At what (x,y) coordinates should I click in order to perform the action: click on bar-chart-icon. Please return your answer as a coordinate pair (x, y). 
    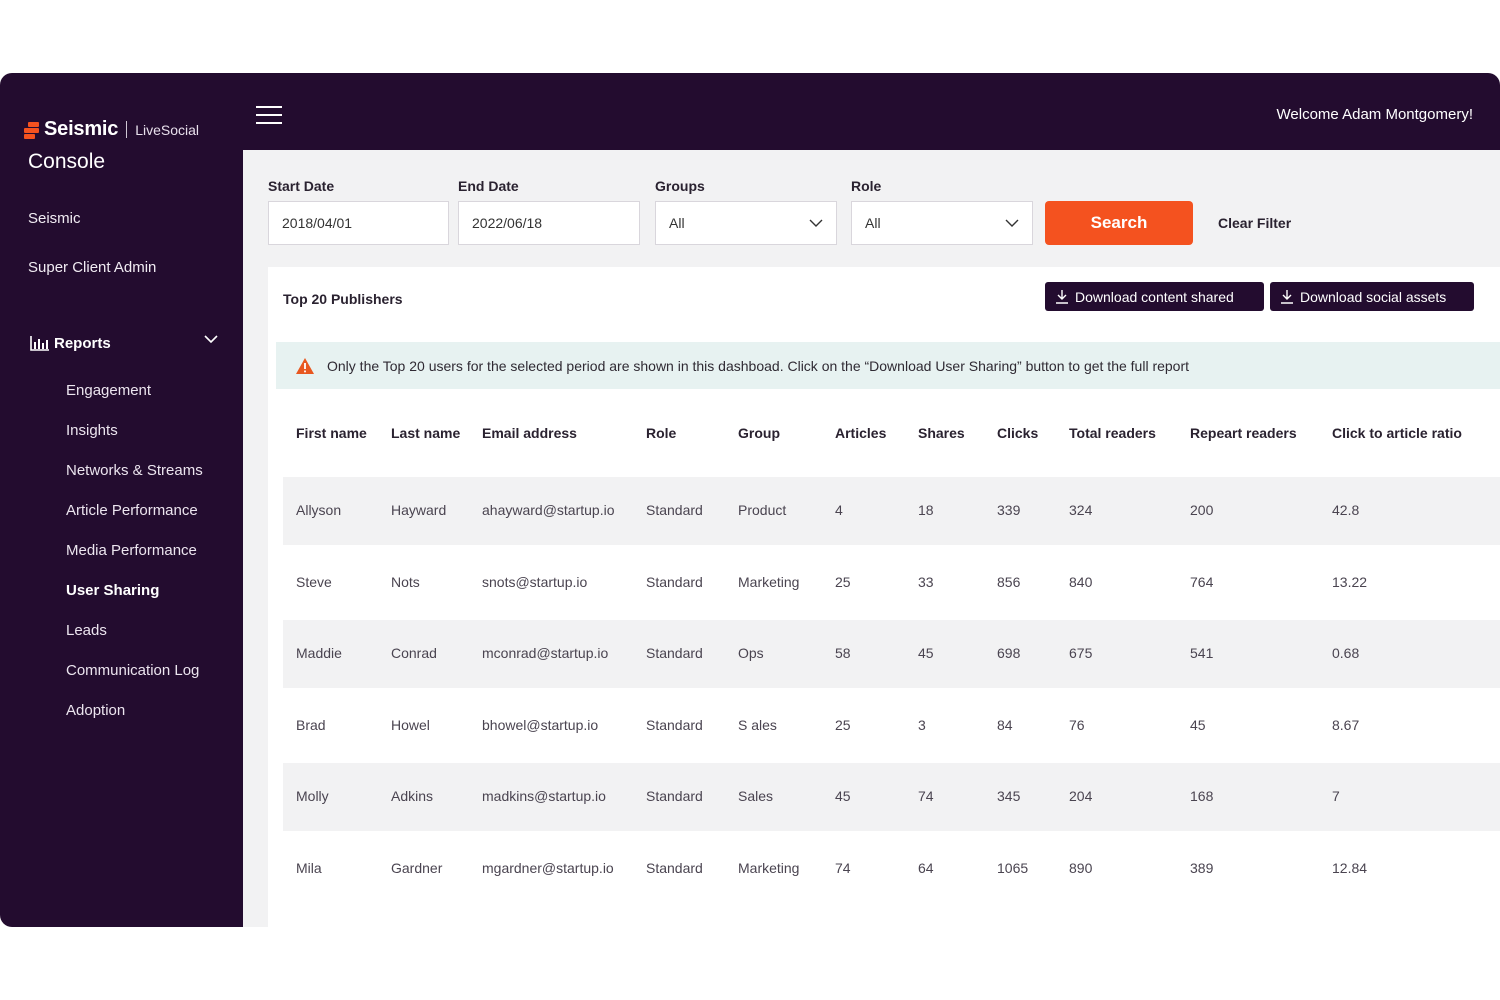
    Looking at the image, I should click on (39, 343).